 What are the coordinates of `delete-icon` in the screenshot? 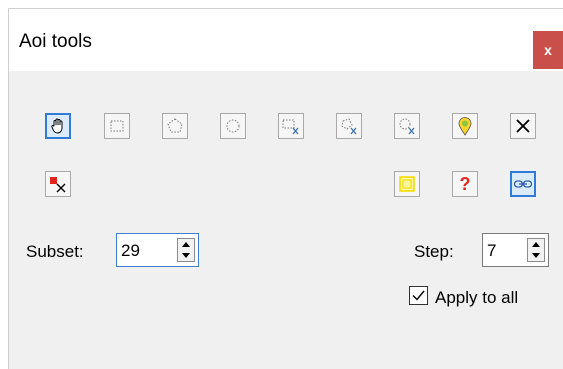 It's located at (523, 126).